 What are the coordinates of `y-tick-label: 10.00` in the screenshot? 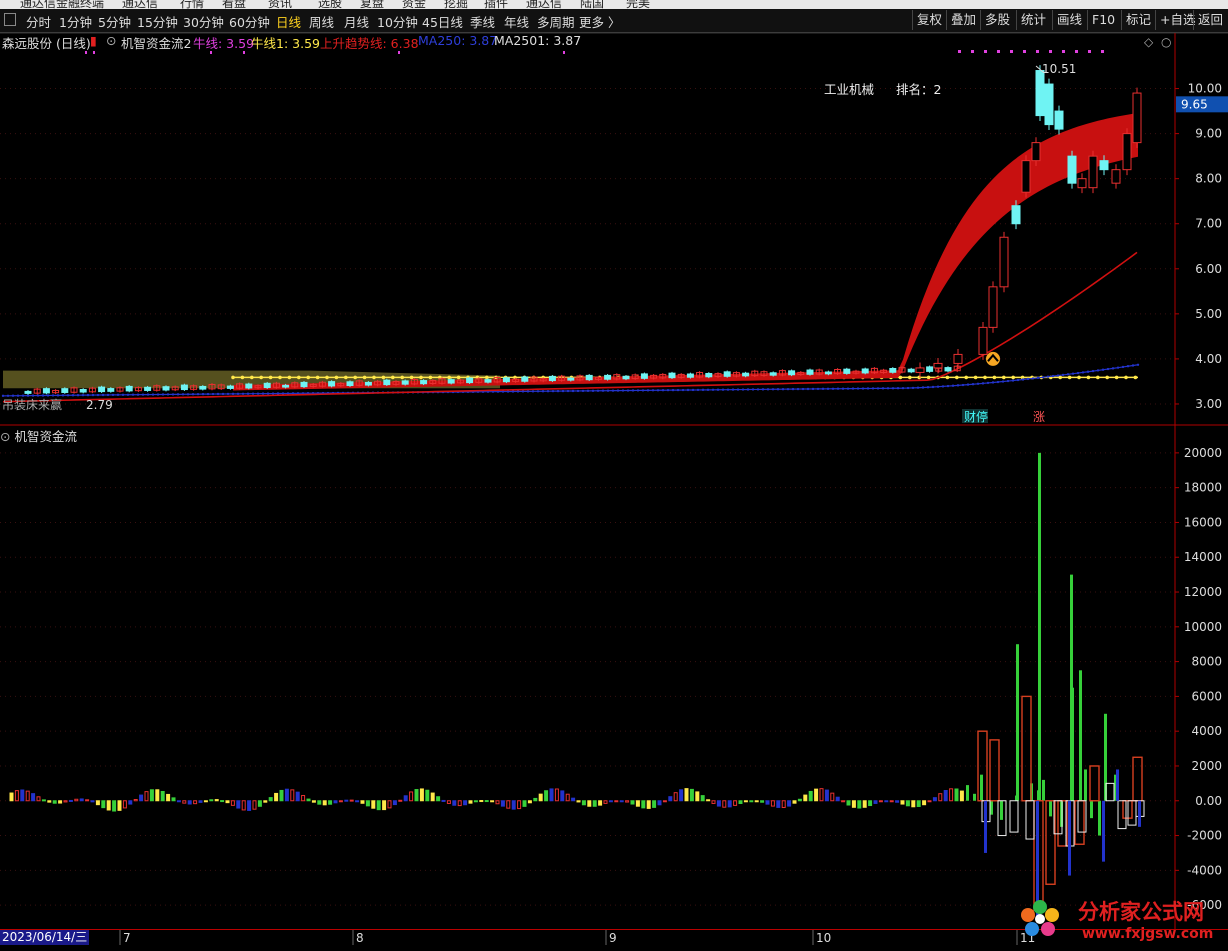 It's located at (1205, 89).